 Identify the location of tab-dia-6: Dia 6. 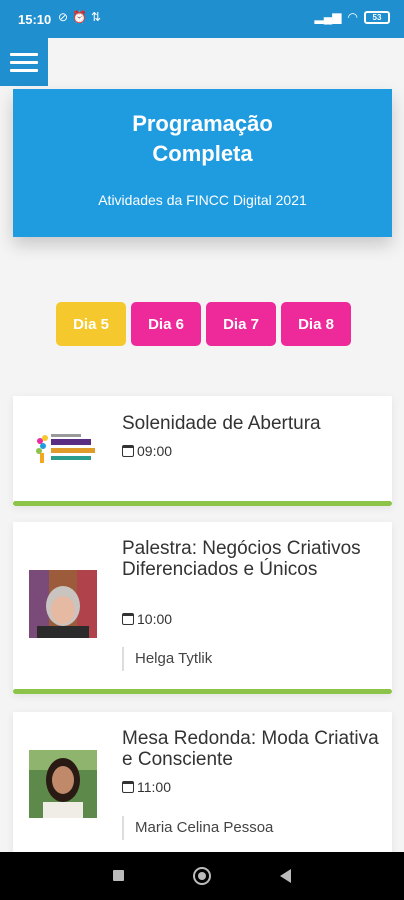
(166, 324).